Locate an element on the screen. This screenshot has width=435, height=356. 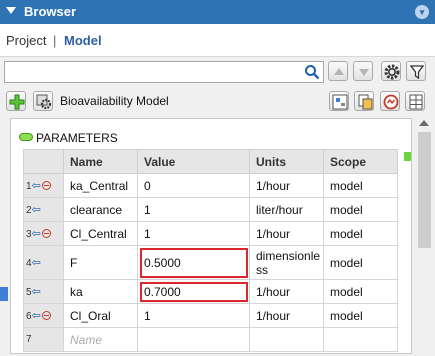
breadcrumb: Project | Model is located at coordinates (217, 40).